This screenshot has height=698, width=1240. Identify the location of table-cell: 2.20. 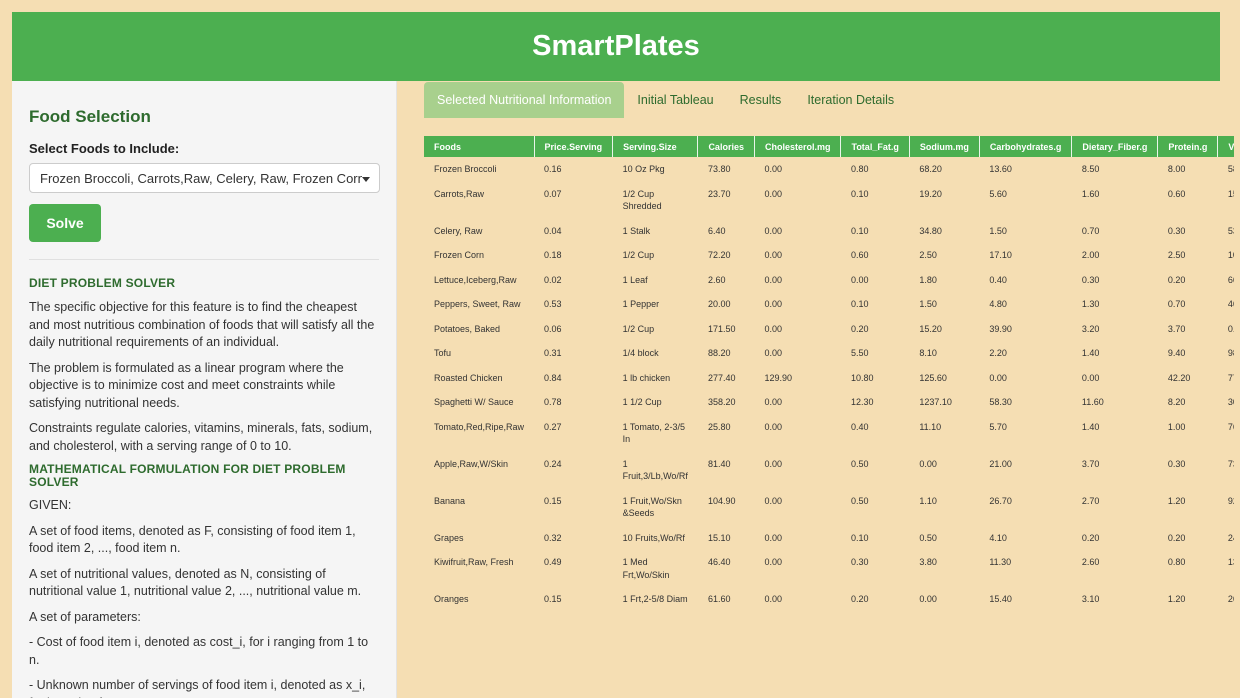
(998, 353).